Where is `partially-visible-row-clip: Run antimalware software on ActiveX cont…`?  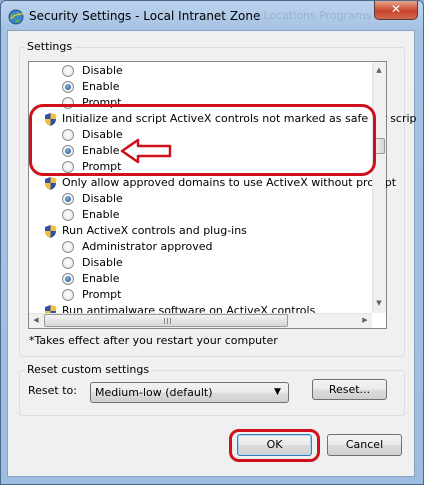 partially-visible-row-clip: Run antimalware software on ActiveX cont… is located at coordinates (208, 308).